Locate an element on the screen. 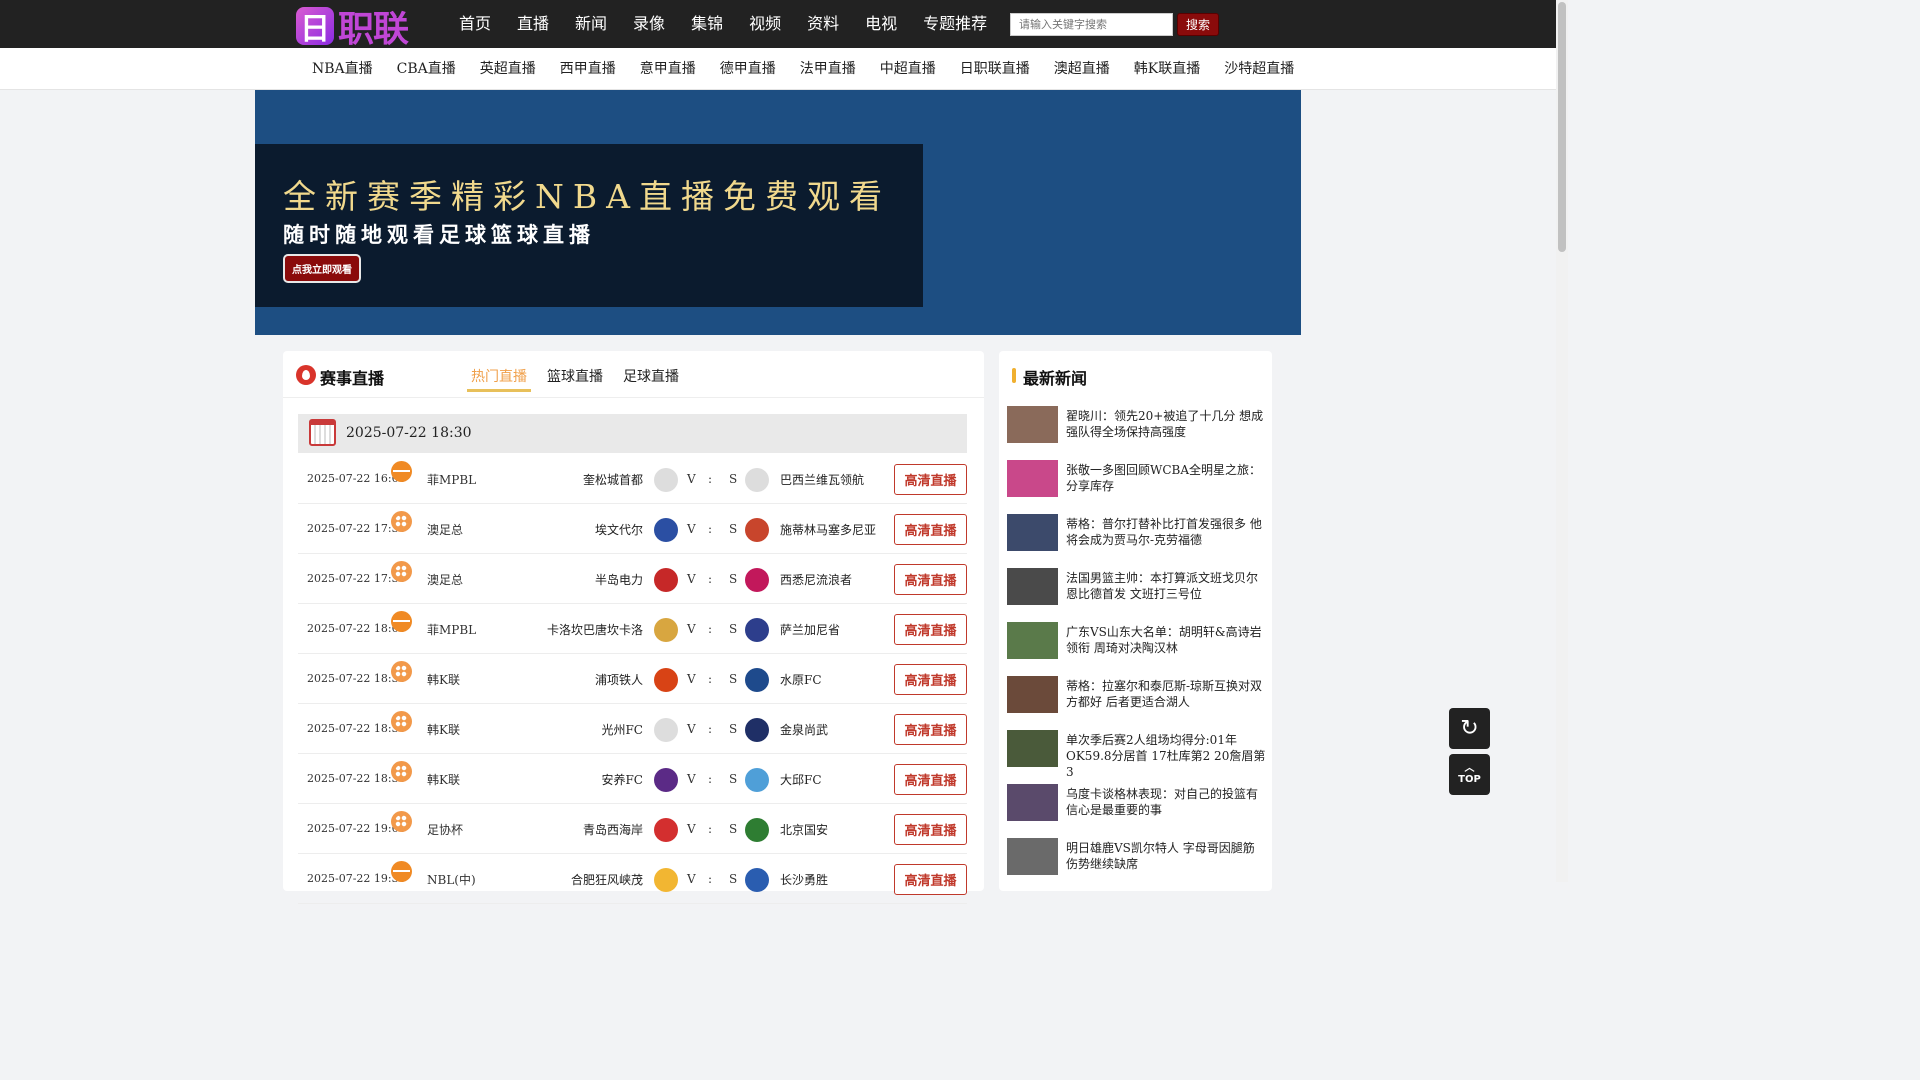 Image resolution: width=1920 pixels, height=1080 pixels. match-league: 足协杯 is located at coordinates (445, 829).